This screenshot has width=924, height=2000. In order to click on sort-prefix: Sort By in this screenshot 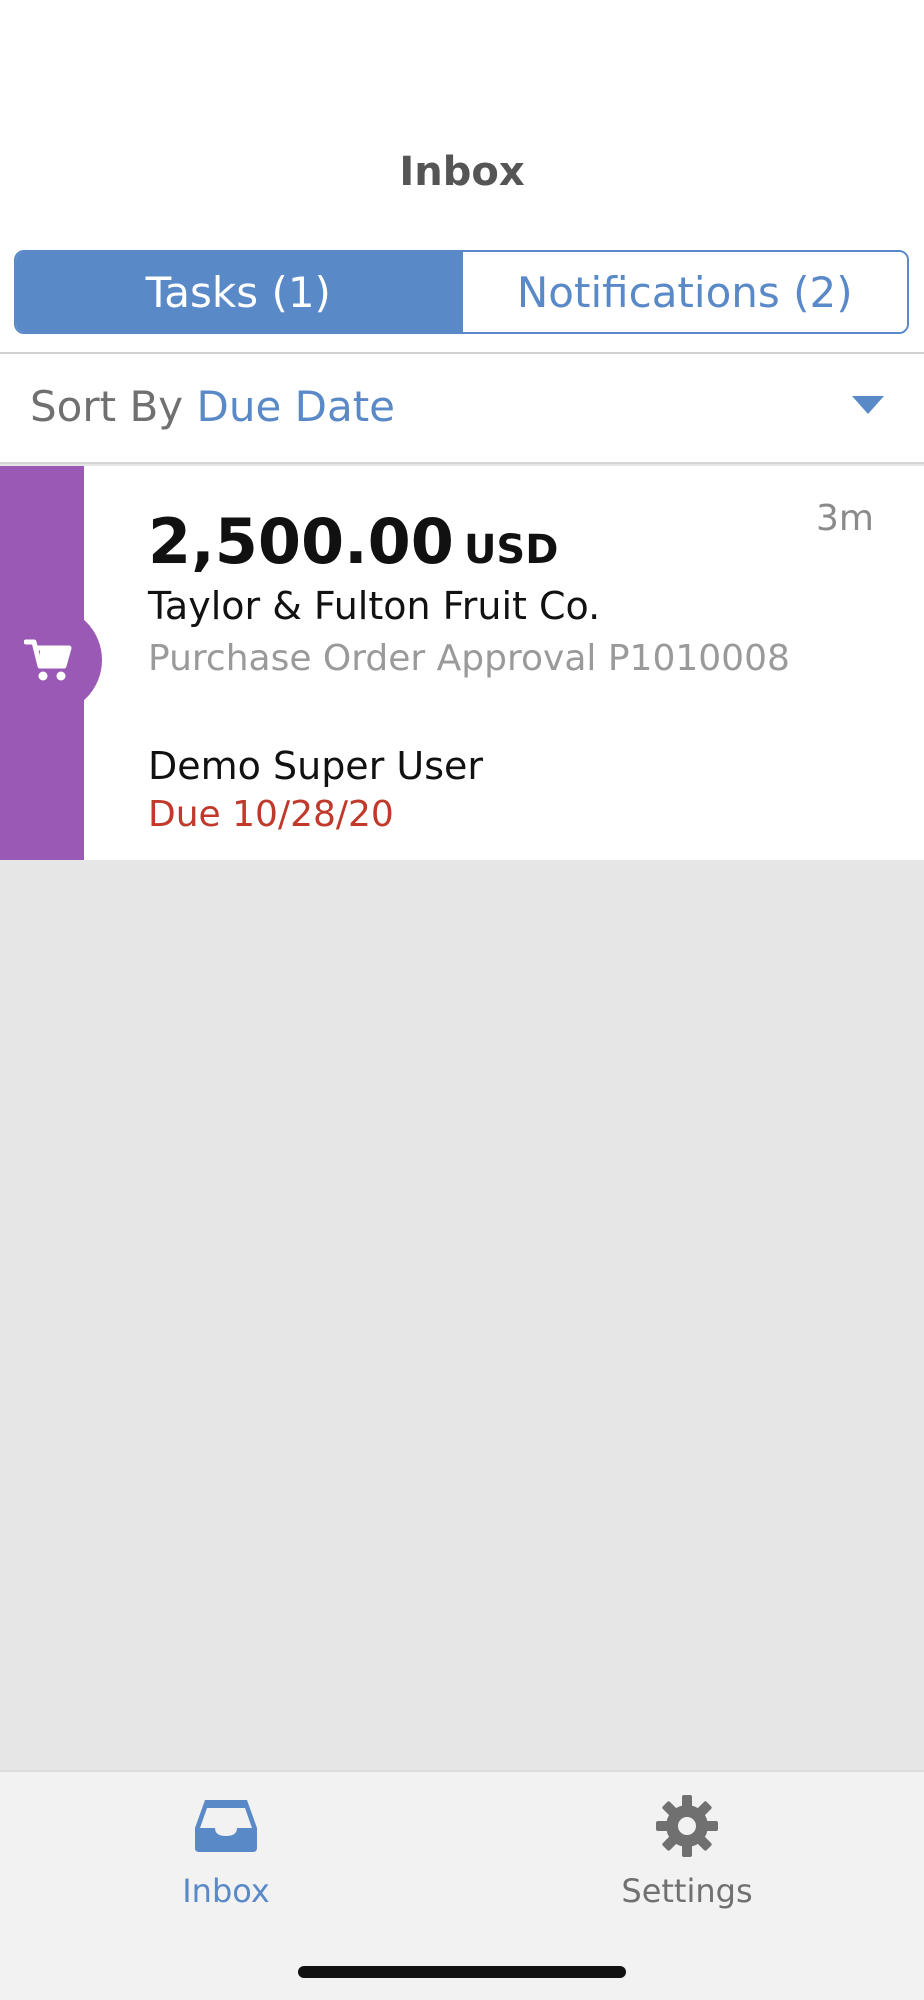, I will do `click(107, 406)`.